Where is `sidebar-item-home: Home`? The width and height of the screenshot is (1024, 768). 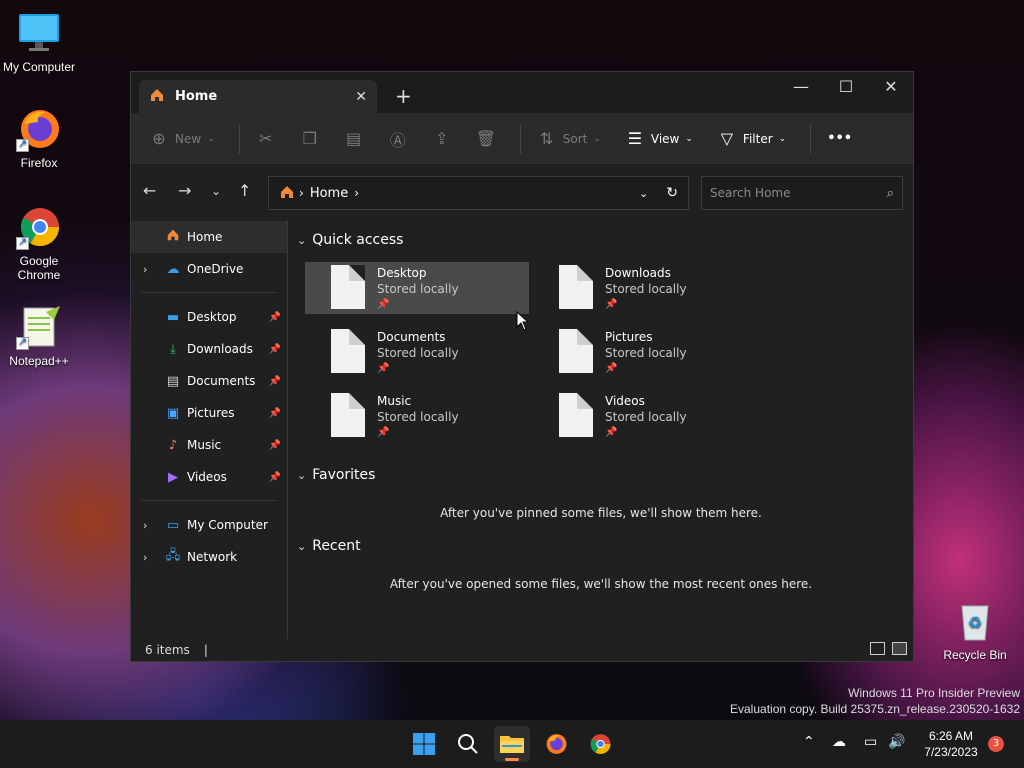
sidebar-item-home: Home is located at coordinates (209, 237).